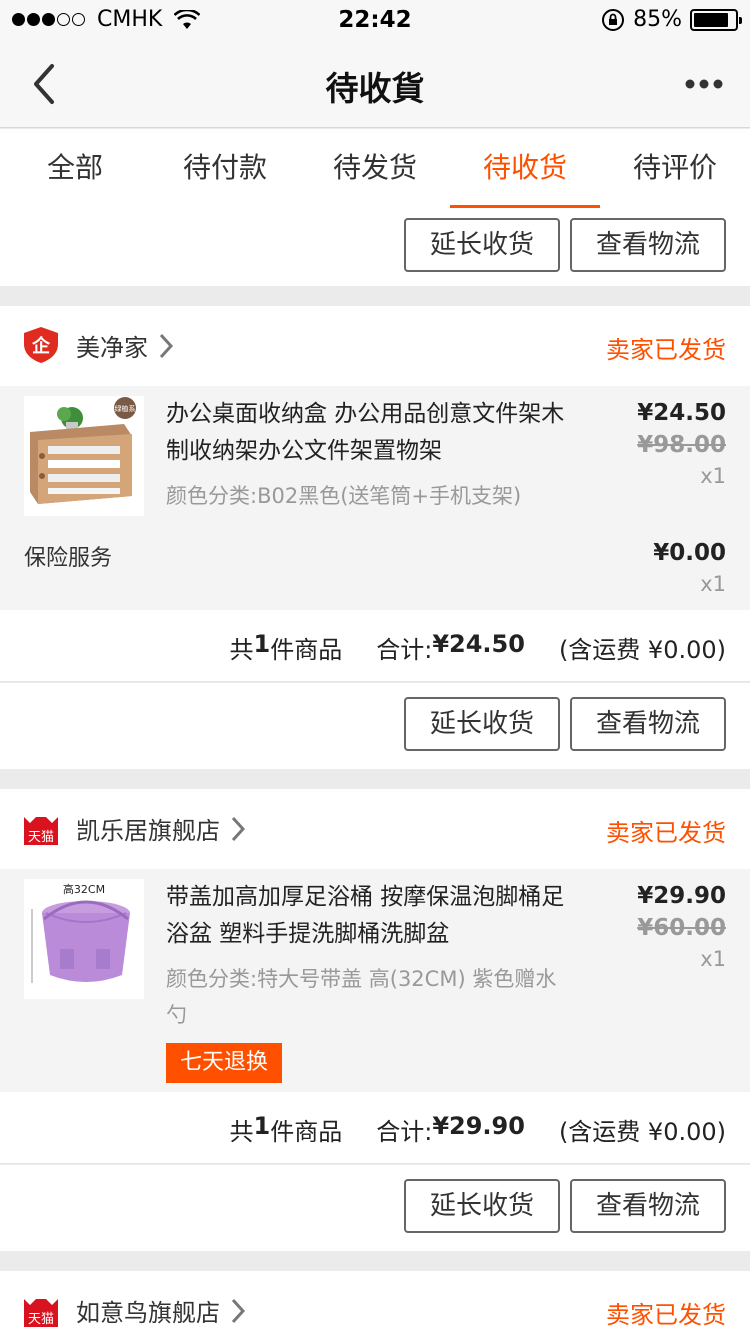  I want to click on foot-bath-image: 高32CM, so click(84, 939).